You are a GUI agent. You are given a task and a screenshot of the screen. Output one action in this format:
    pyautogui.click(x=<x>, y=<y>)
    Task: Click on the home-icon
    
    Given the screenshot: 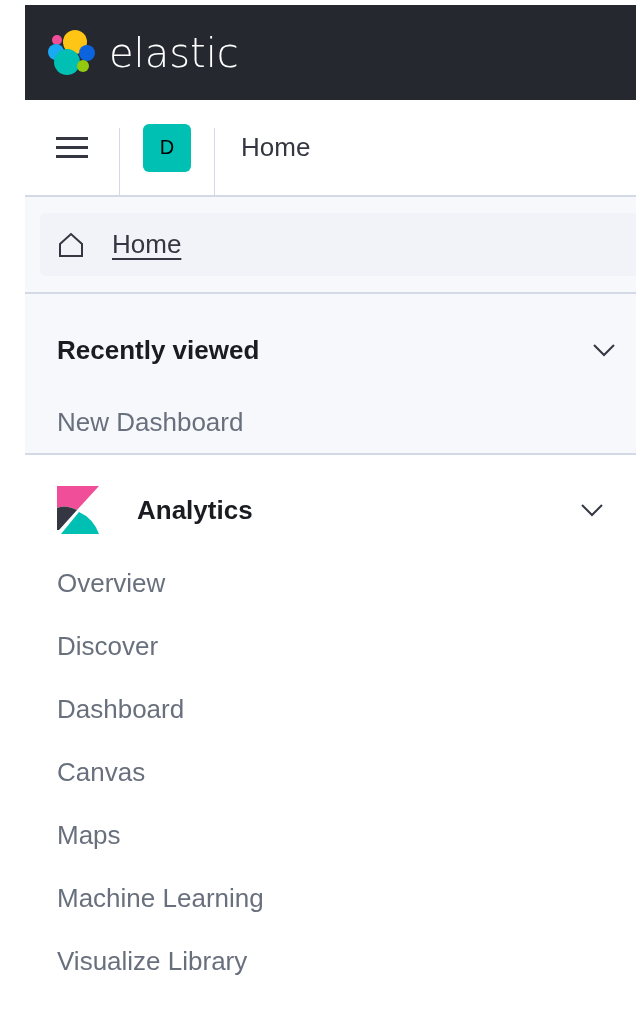 What is the action you would take?
    pyautogui.click(x=71, y=244)
    